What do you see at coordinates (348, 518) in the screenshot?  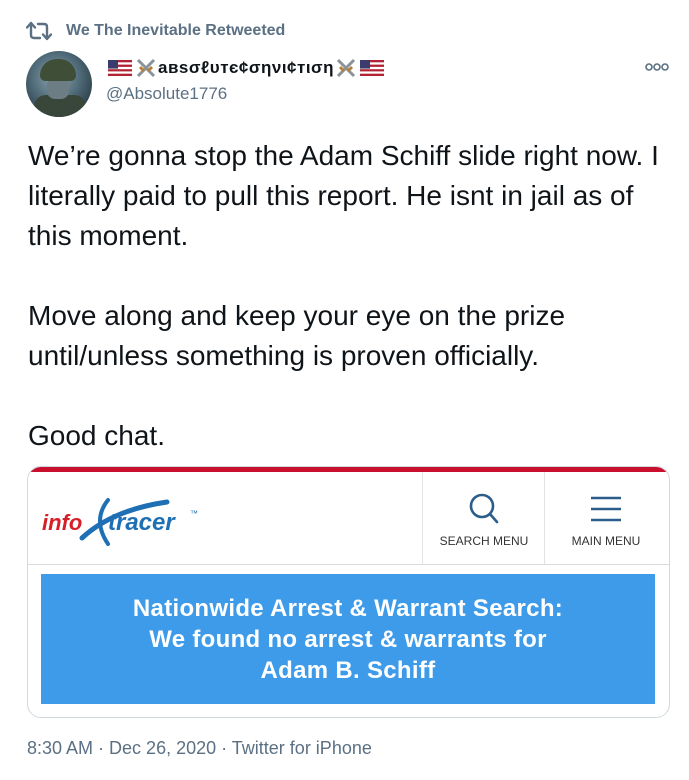 I see `site-header: info tracer ™ SEARCH MENU MAIN MENU` at bounding box center [348, 518].